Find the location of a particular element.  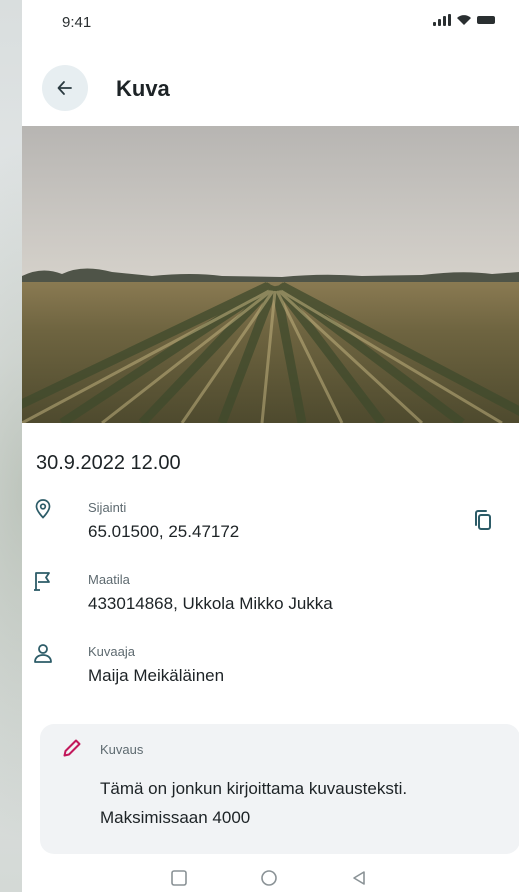

wifi-icon is located at coordinates (464, 20).